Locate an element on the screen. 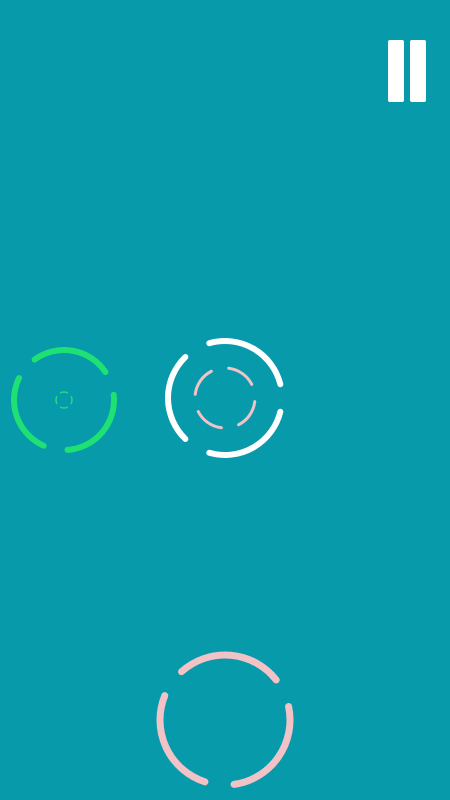  pink-ring-bottom is located at coordinates (225, 719).